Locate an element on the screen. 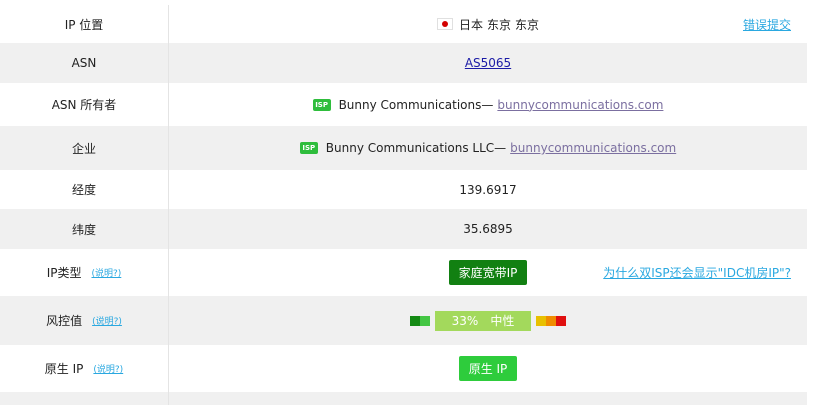  company-domain-link: bunnycommunications.com is located at coordinates (593, 148).